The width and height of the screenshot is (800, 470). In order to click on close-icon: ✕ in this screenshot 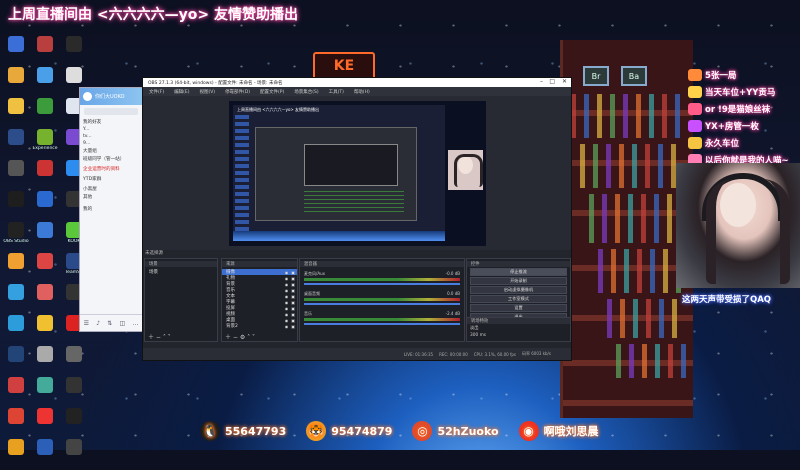, I will do `click(564, 81)`.